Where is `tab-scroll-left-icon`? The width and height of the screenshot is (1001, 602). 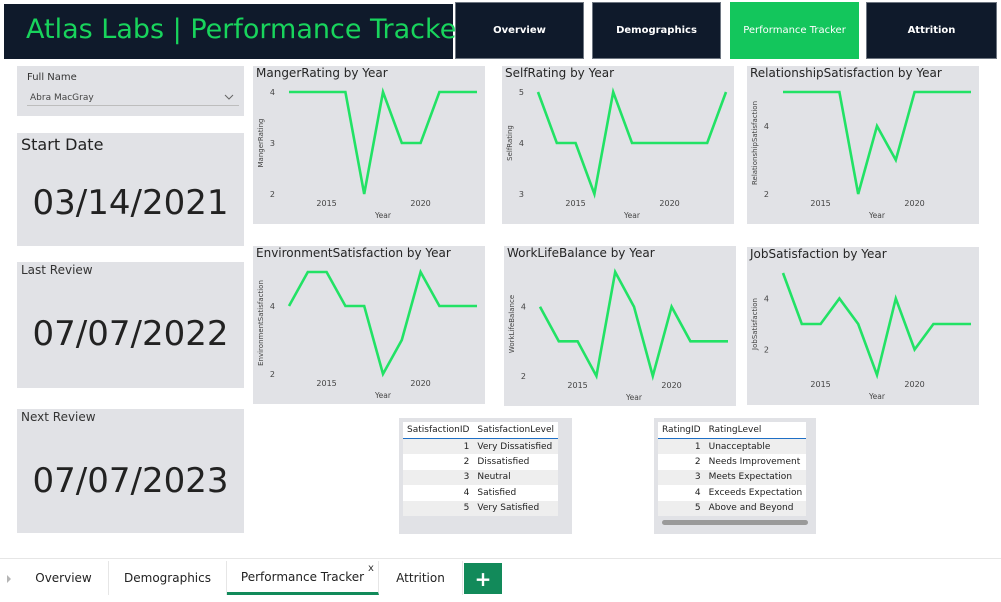
tab-scroll-left-icon is located at coordinates (9, 578).